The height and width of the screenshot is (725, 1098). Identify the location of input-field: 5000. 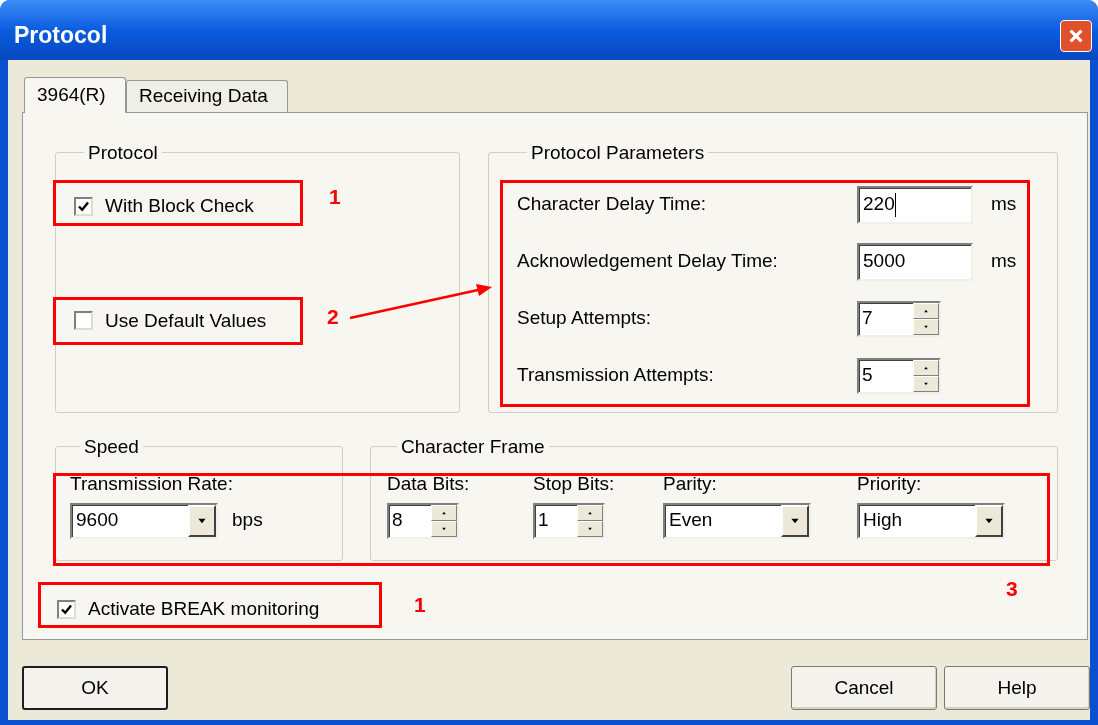
(915, 261).